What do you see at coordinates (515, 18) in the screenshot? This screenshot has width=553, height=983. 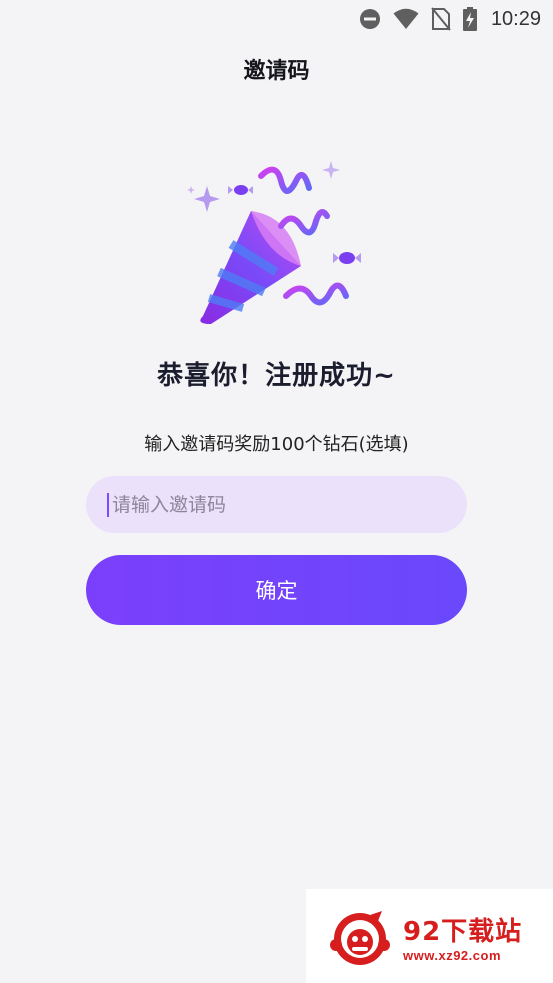 I see `status-time: 10:29` at bounding box center [515, 18].